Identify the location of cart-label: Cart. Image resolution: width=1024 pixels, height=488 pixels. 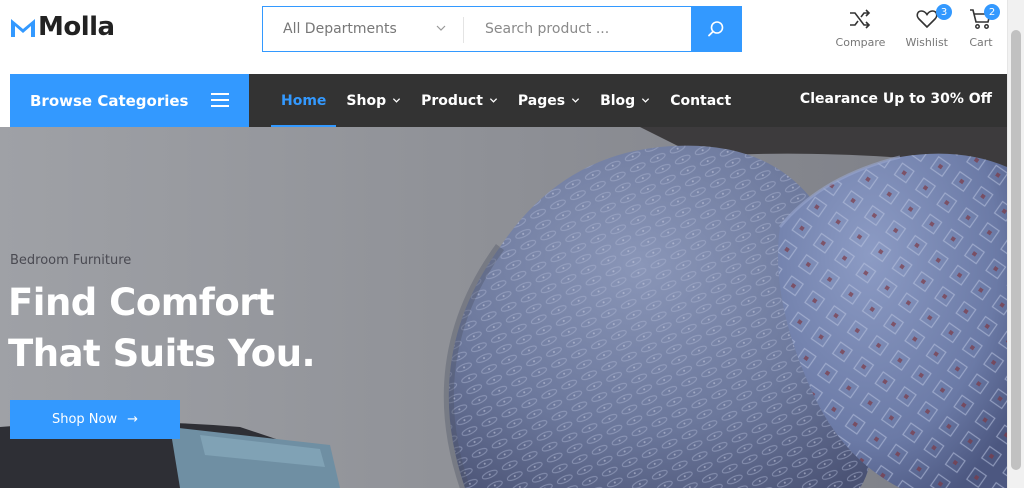
(981, 42).